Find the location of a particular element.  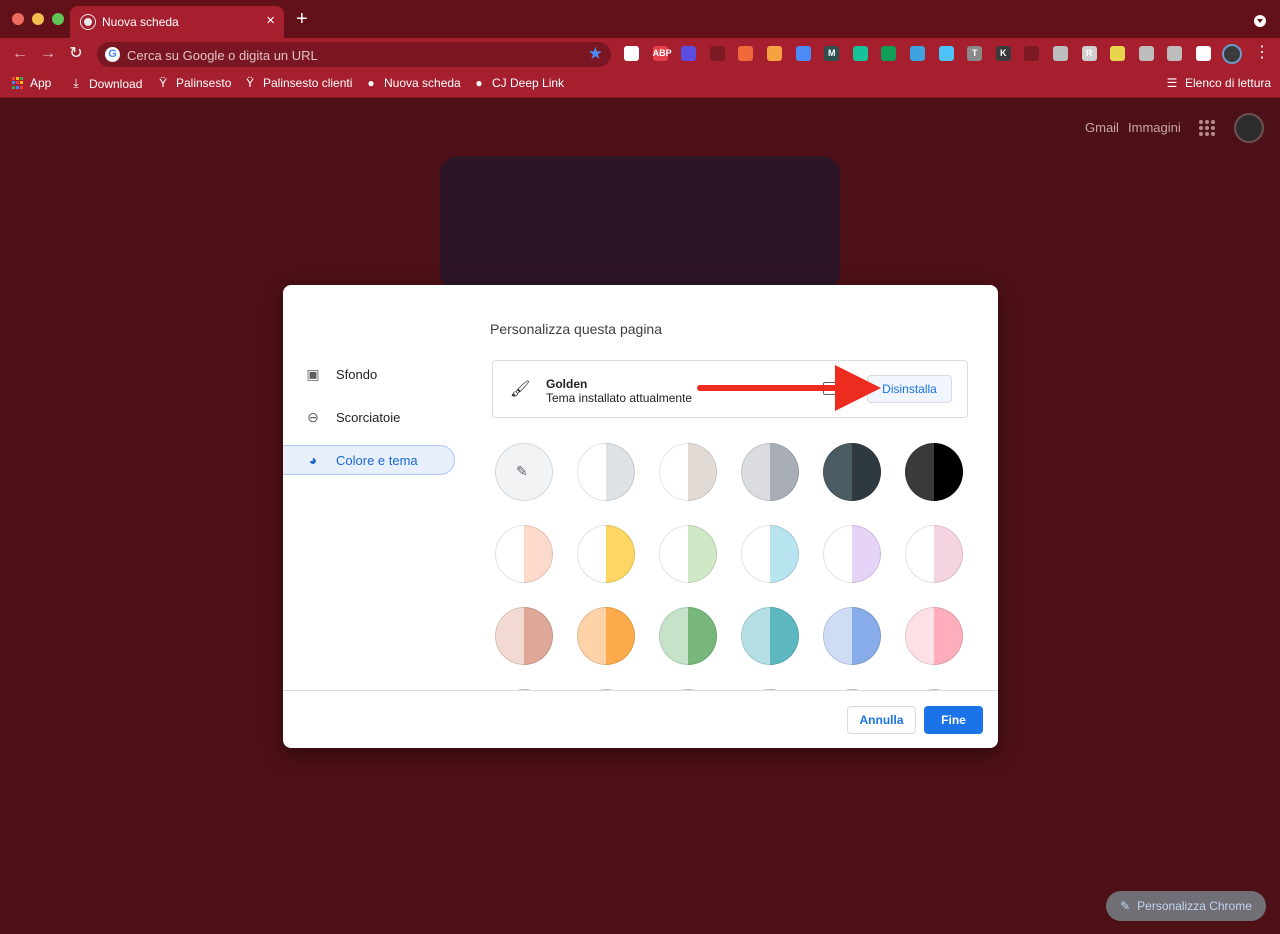

tab-title: Nuova scheda is located at coordinates (140, 22).